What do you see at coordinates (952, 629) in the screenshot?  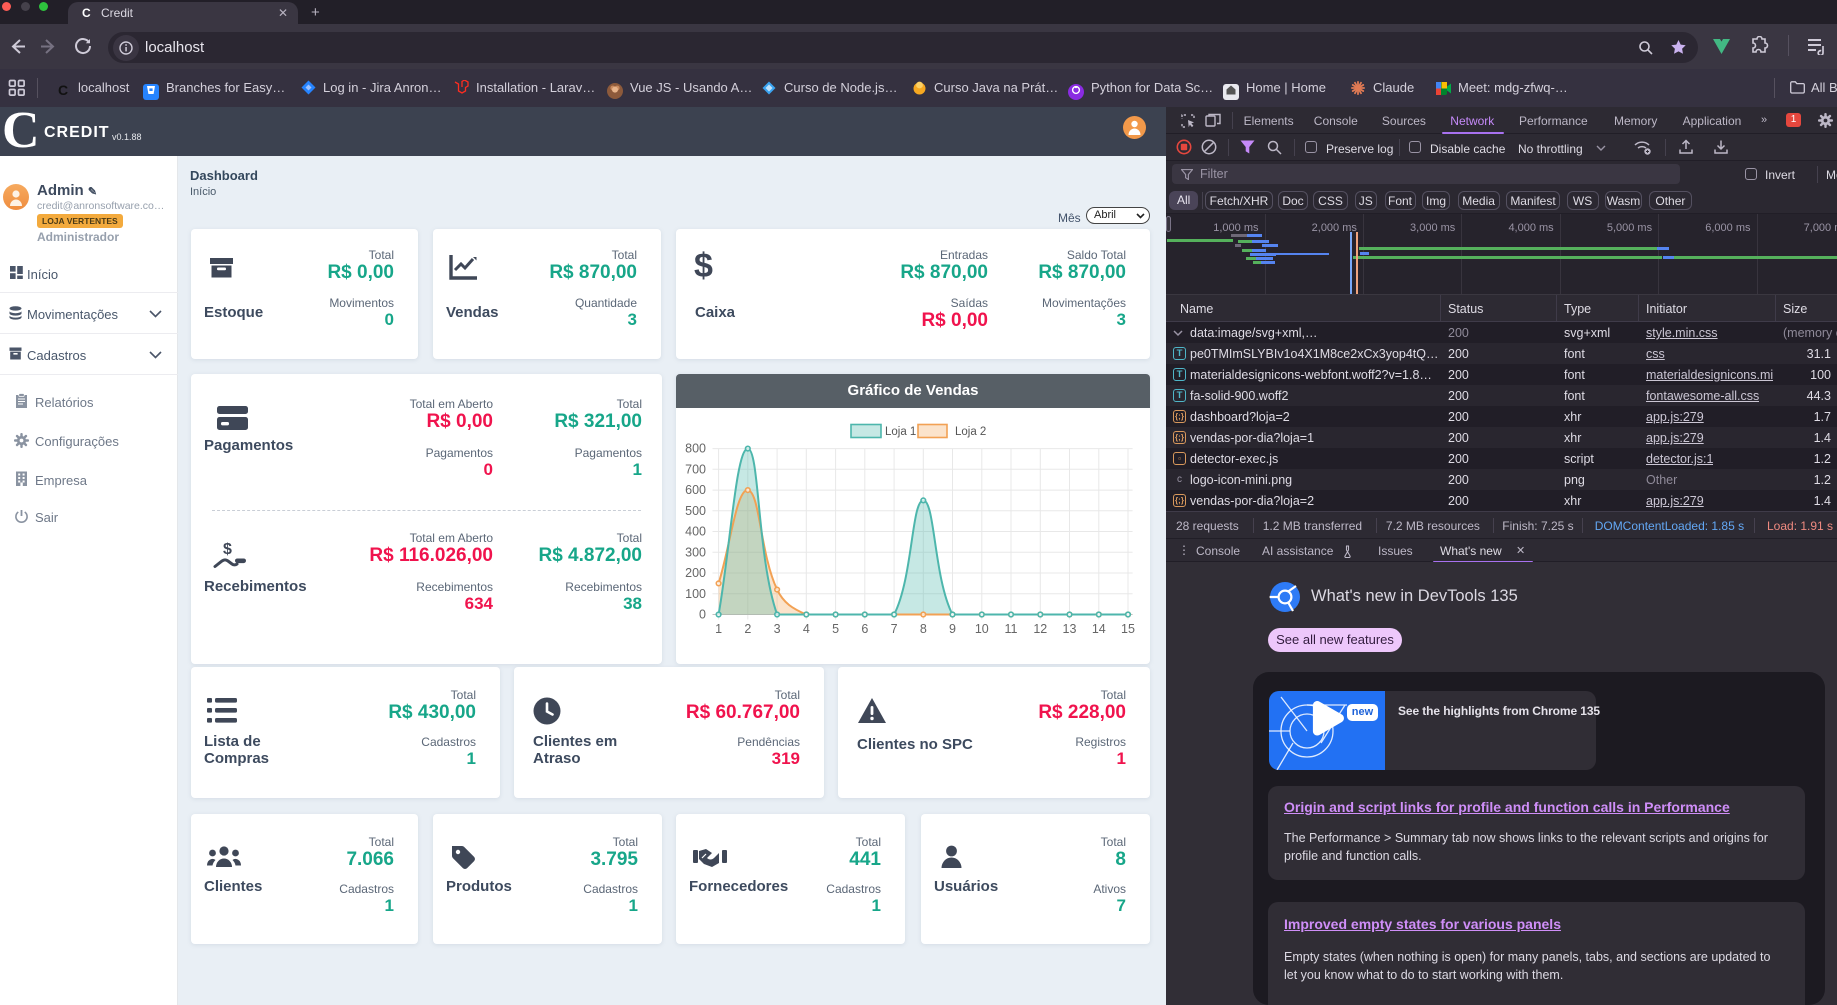 I see `svg-text: 9` at bounding box center [952, 629].